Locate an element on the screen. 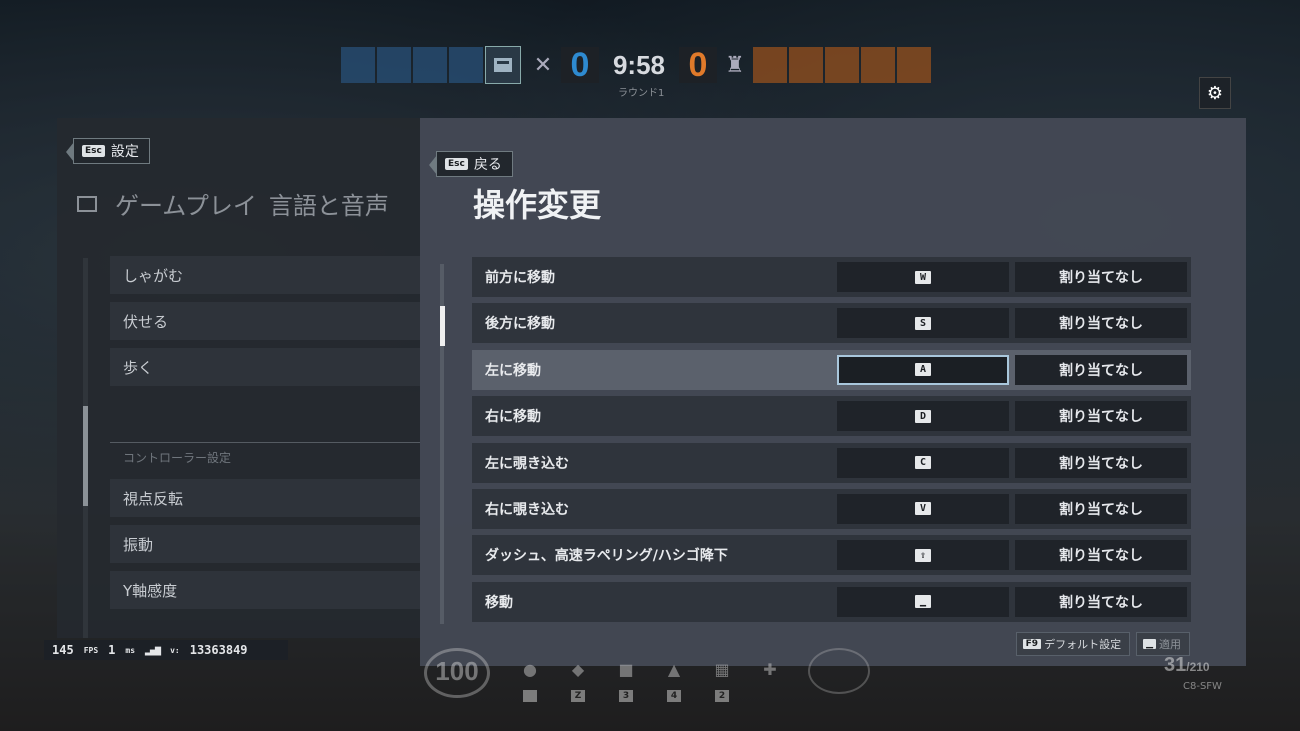  keybinding-scrollbar-thumb is located at coordinates (442, 326).